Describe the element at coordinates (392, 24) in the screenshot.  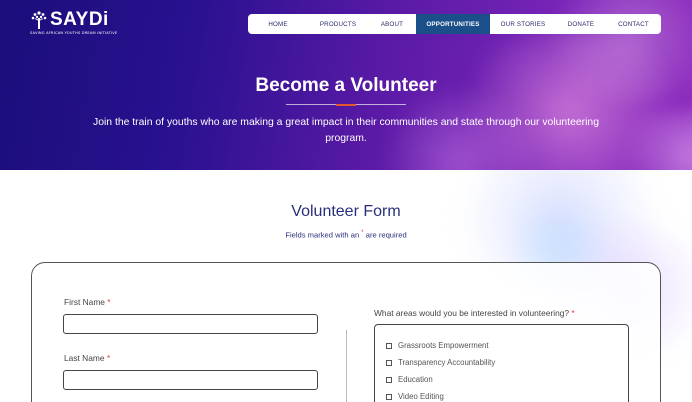
I see `nav-item-about: ABOUT` at that location.